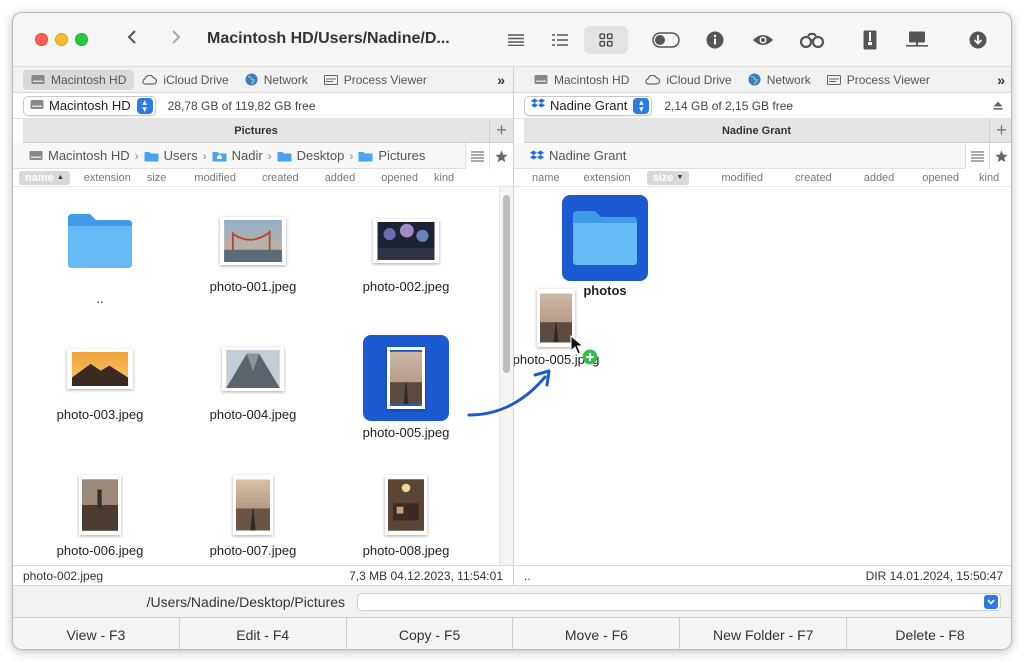 The width and height of the screenshot is (1024, 662). Describe the element at coordinates (330, 79) in the screenshot. I see `process-icon` at that location.